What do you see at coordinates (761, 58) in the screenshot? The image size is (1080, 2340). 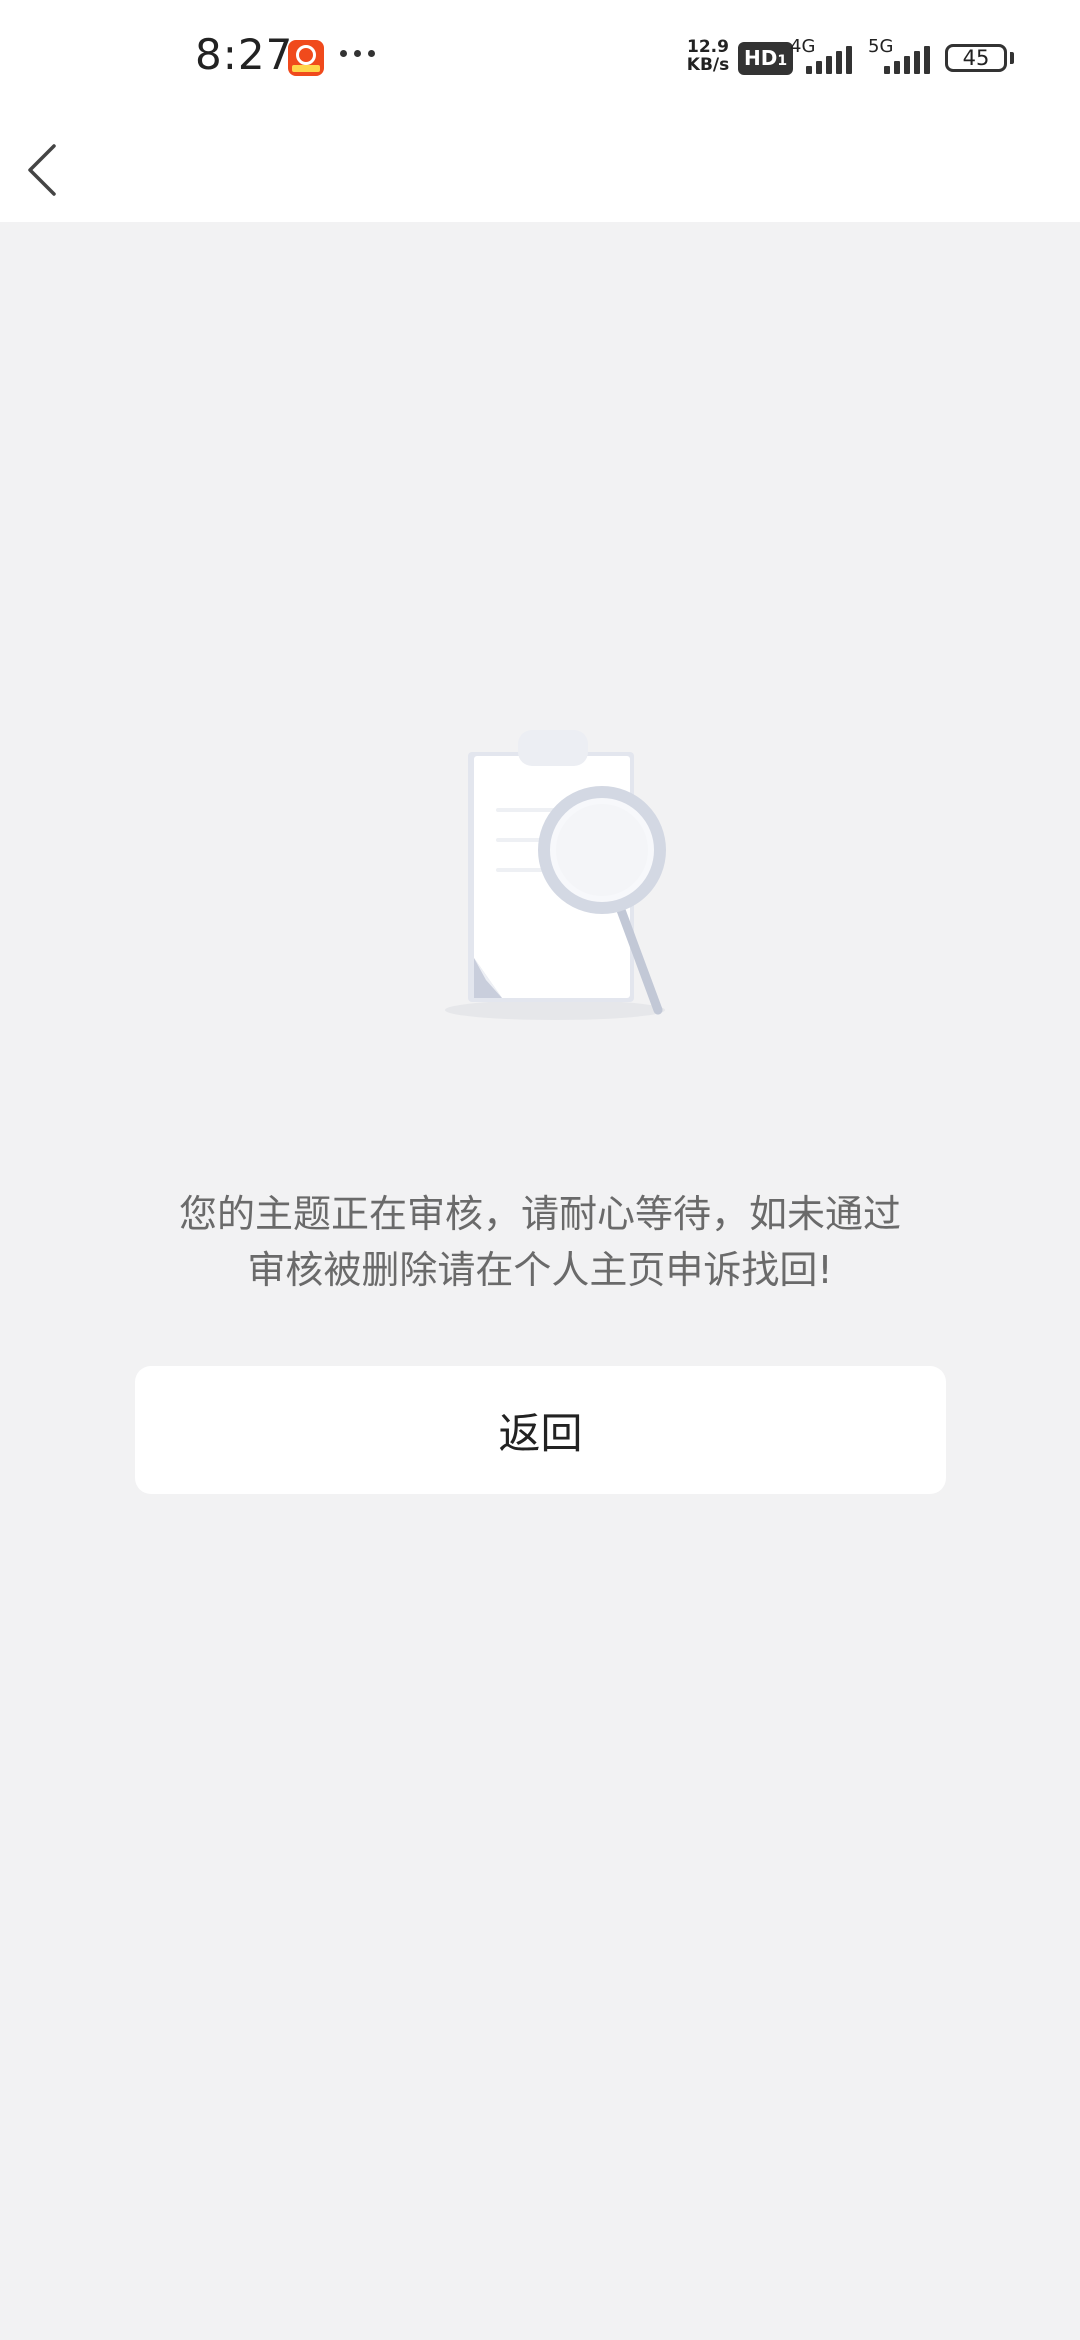 I see `hd-badge-label: HD` at bounding box center [761, 58].